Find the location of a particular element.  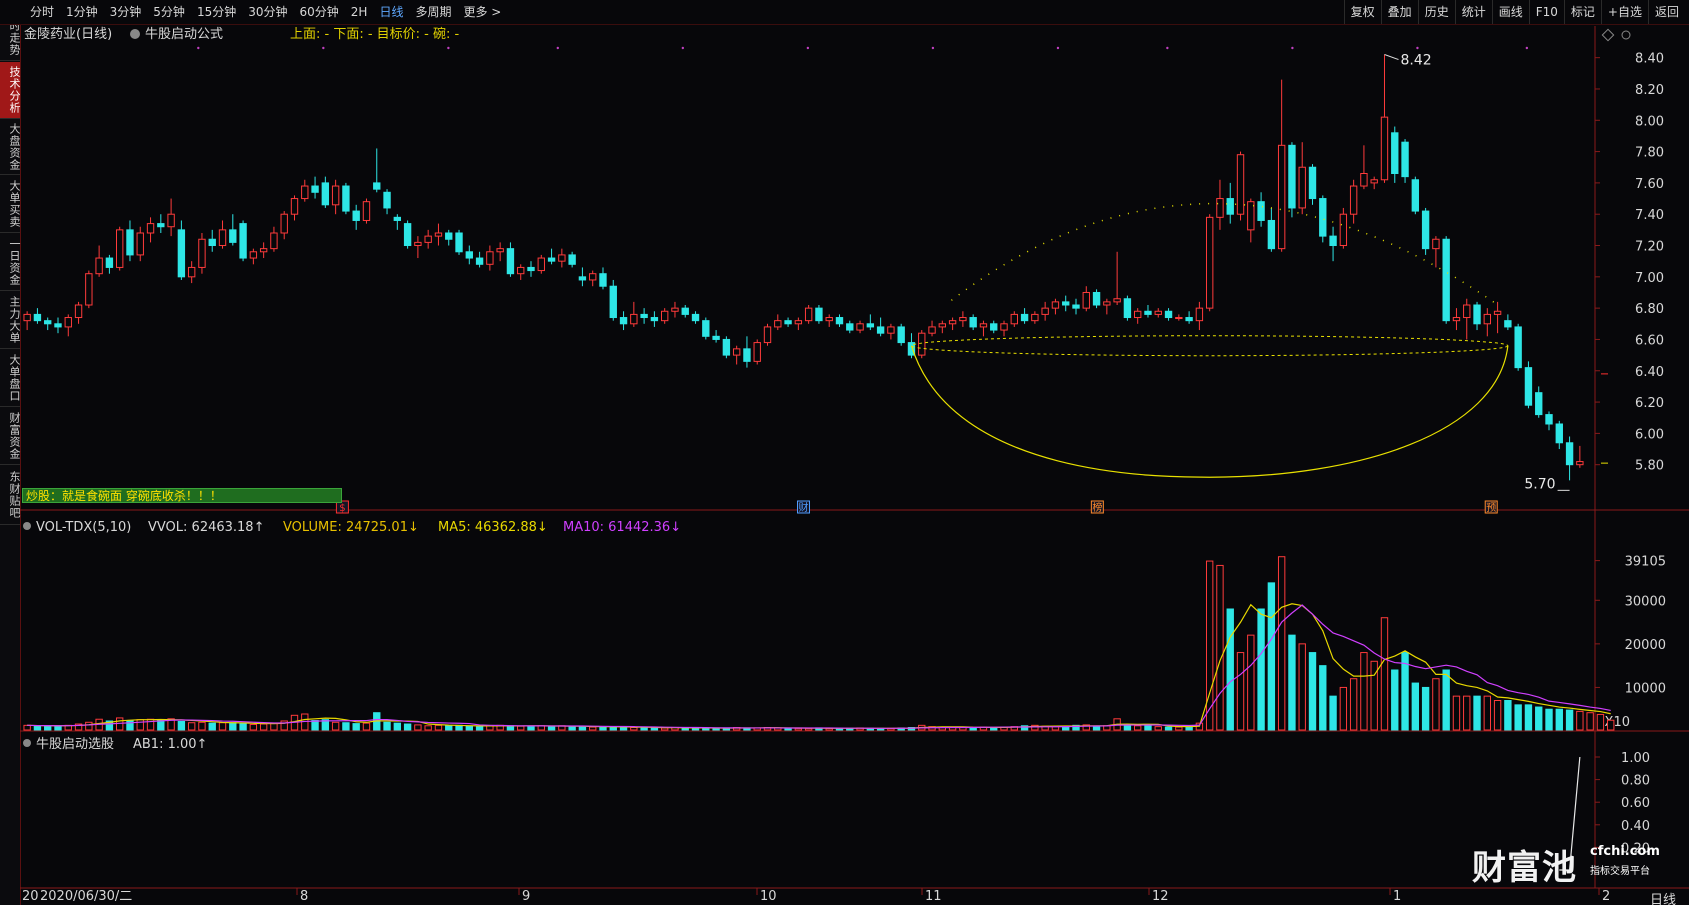

circle-icon is located at coordinates (1626, 35).